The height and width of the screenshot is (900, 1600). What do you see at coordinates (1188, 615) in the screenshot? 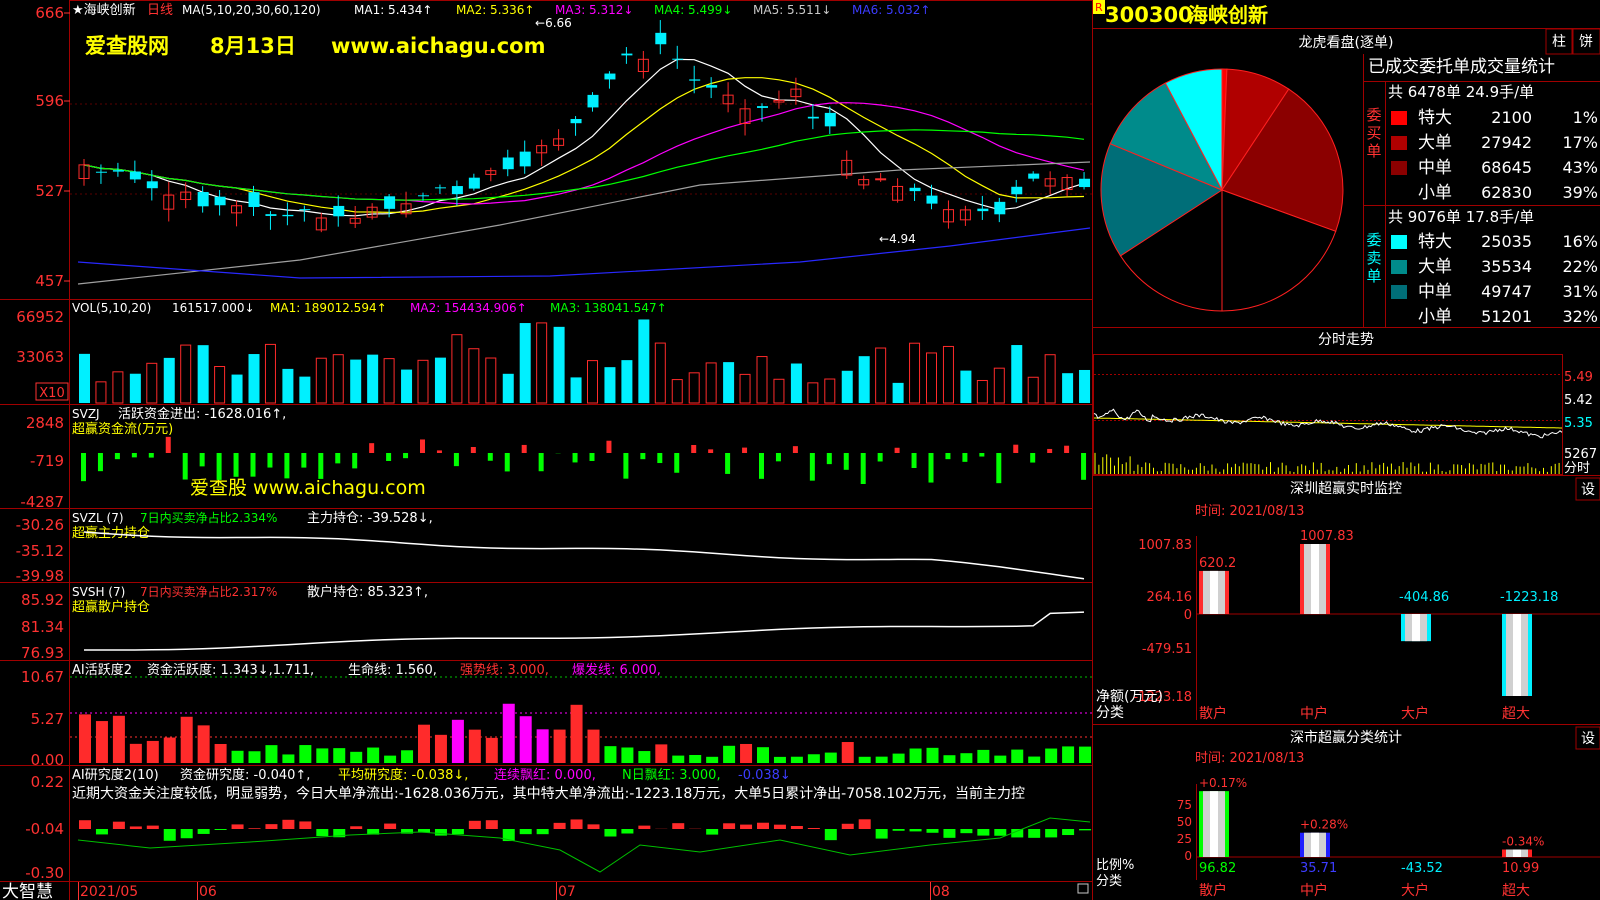
I see `monitor-ytick: 0` at bounding box center [1188, 615].